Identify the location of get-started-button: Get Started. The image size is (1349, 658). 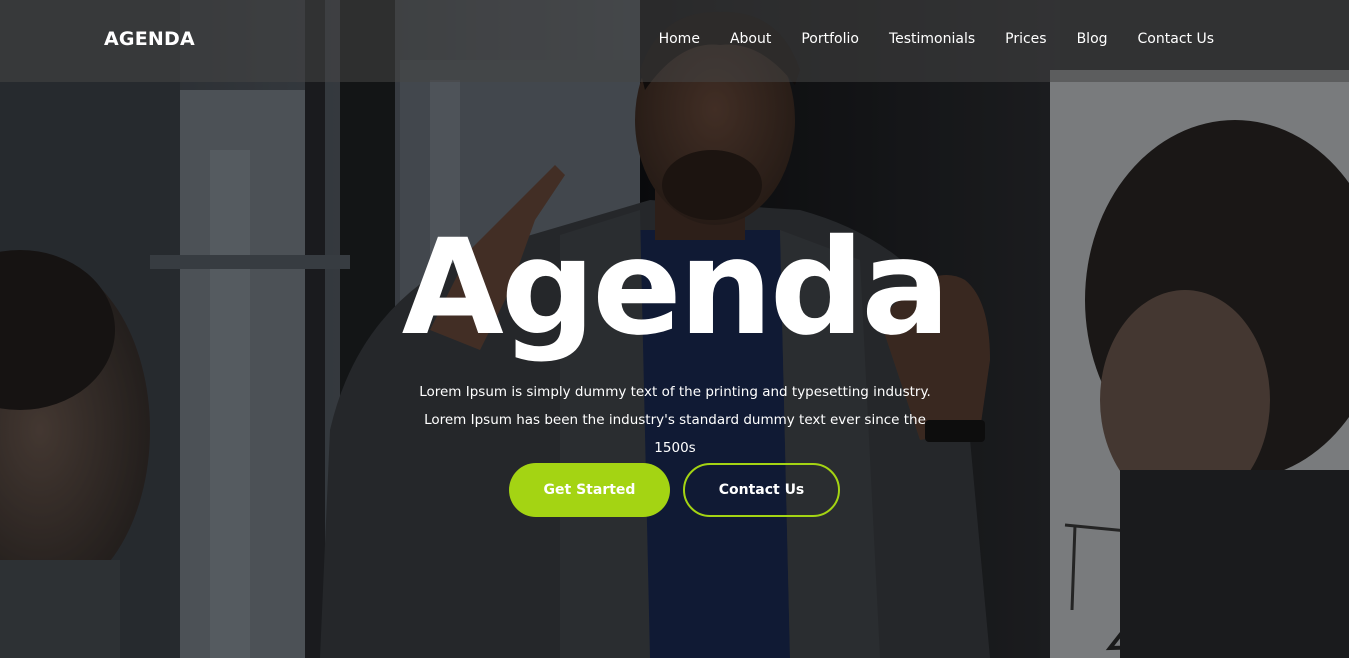
(589, 490).